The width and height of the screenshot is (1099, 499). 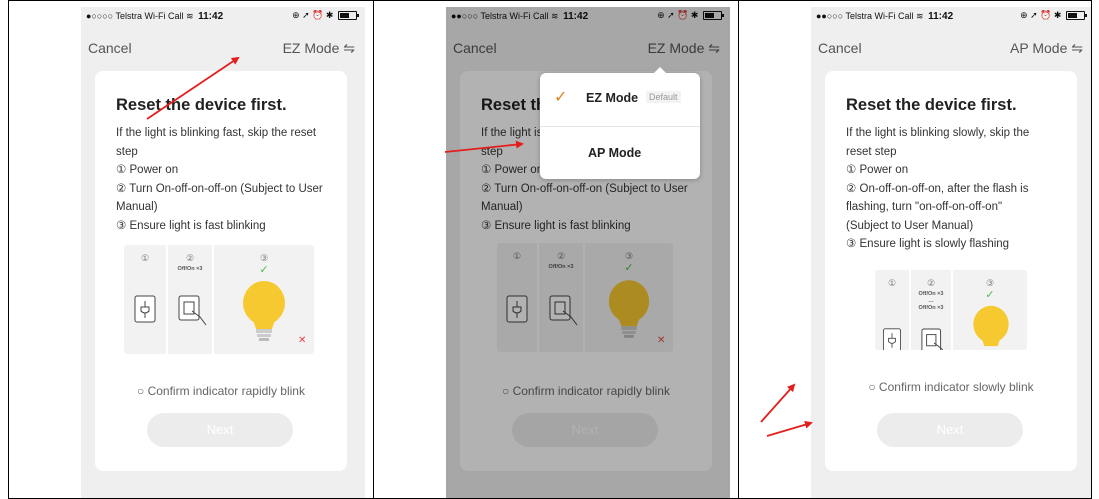 What do you see at coordinates (1046, 48) in the screenshot?
I see `mode-switch-button: AP Mode ⇋` at bounding box center [1046, 48].